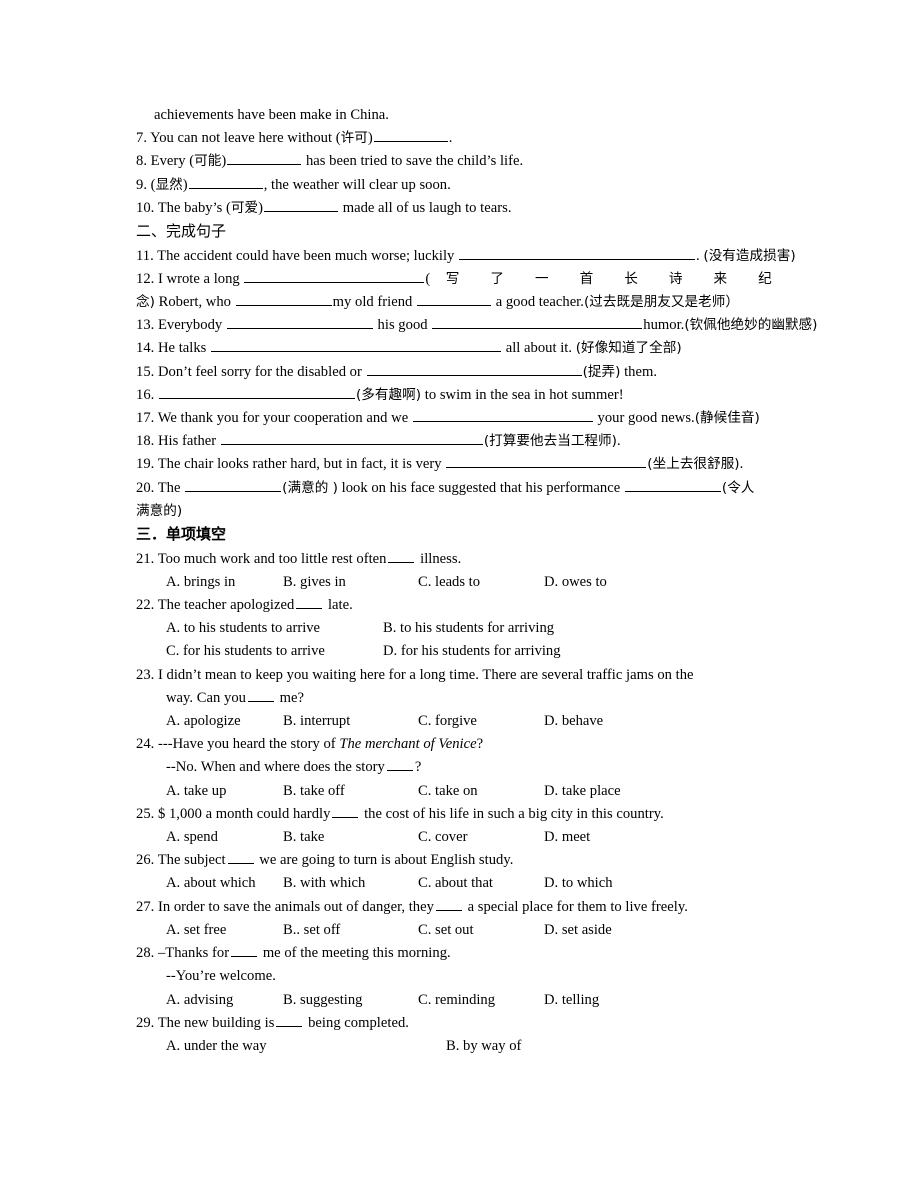 The width and height of the screenshot is (920, 1191). What do you see at coordinates (274, 651) in the screenshot?
I see `option-c: C. for his students to arrive` at bounding box center [274, 651].